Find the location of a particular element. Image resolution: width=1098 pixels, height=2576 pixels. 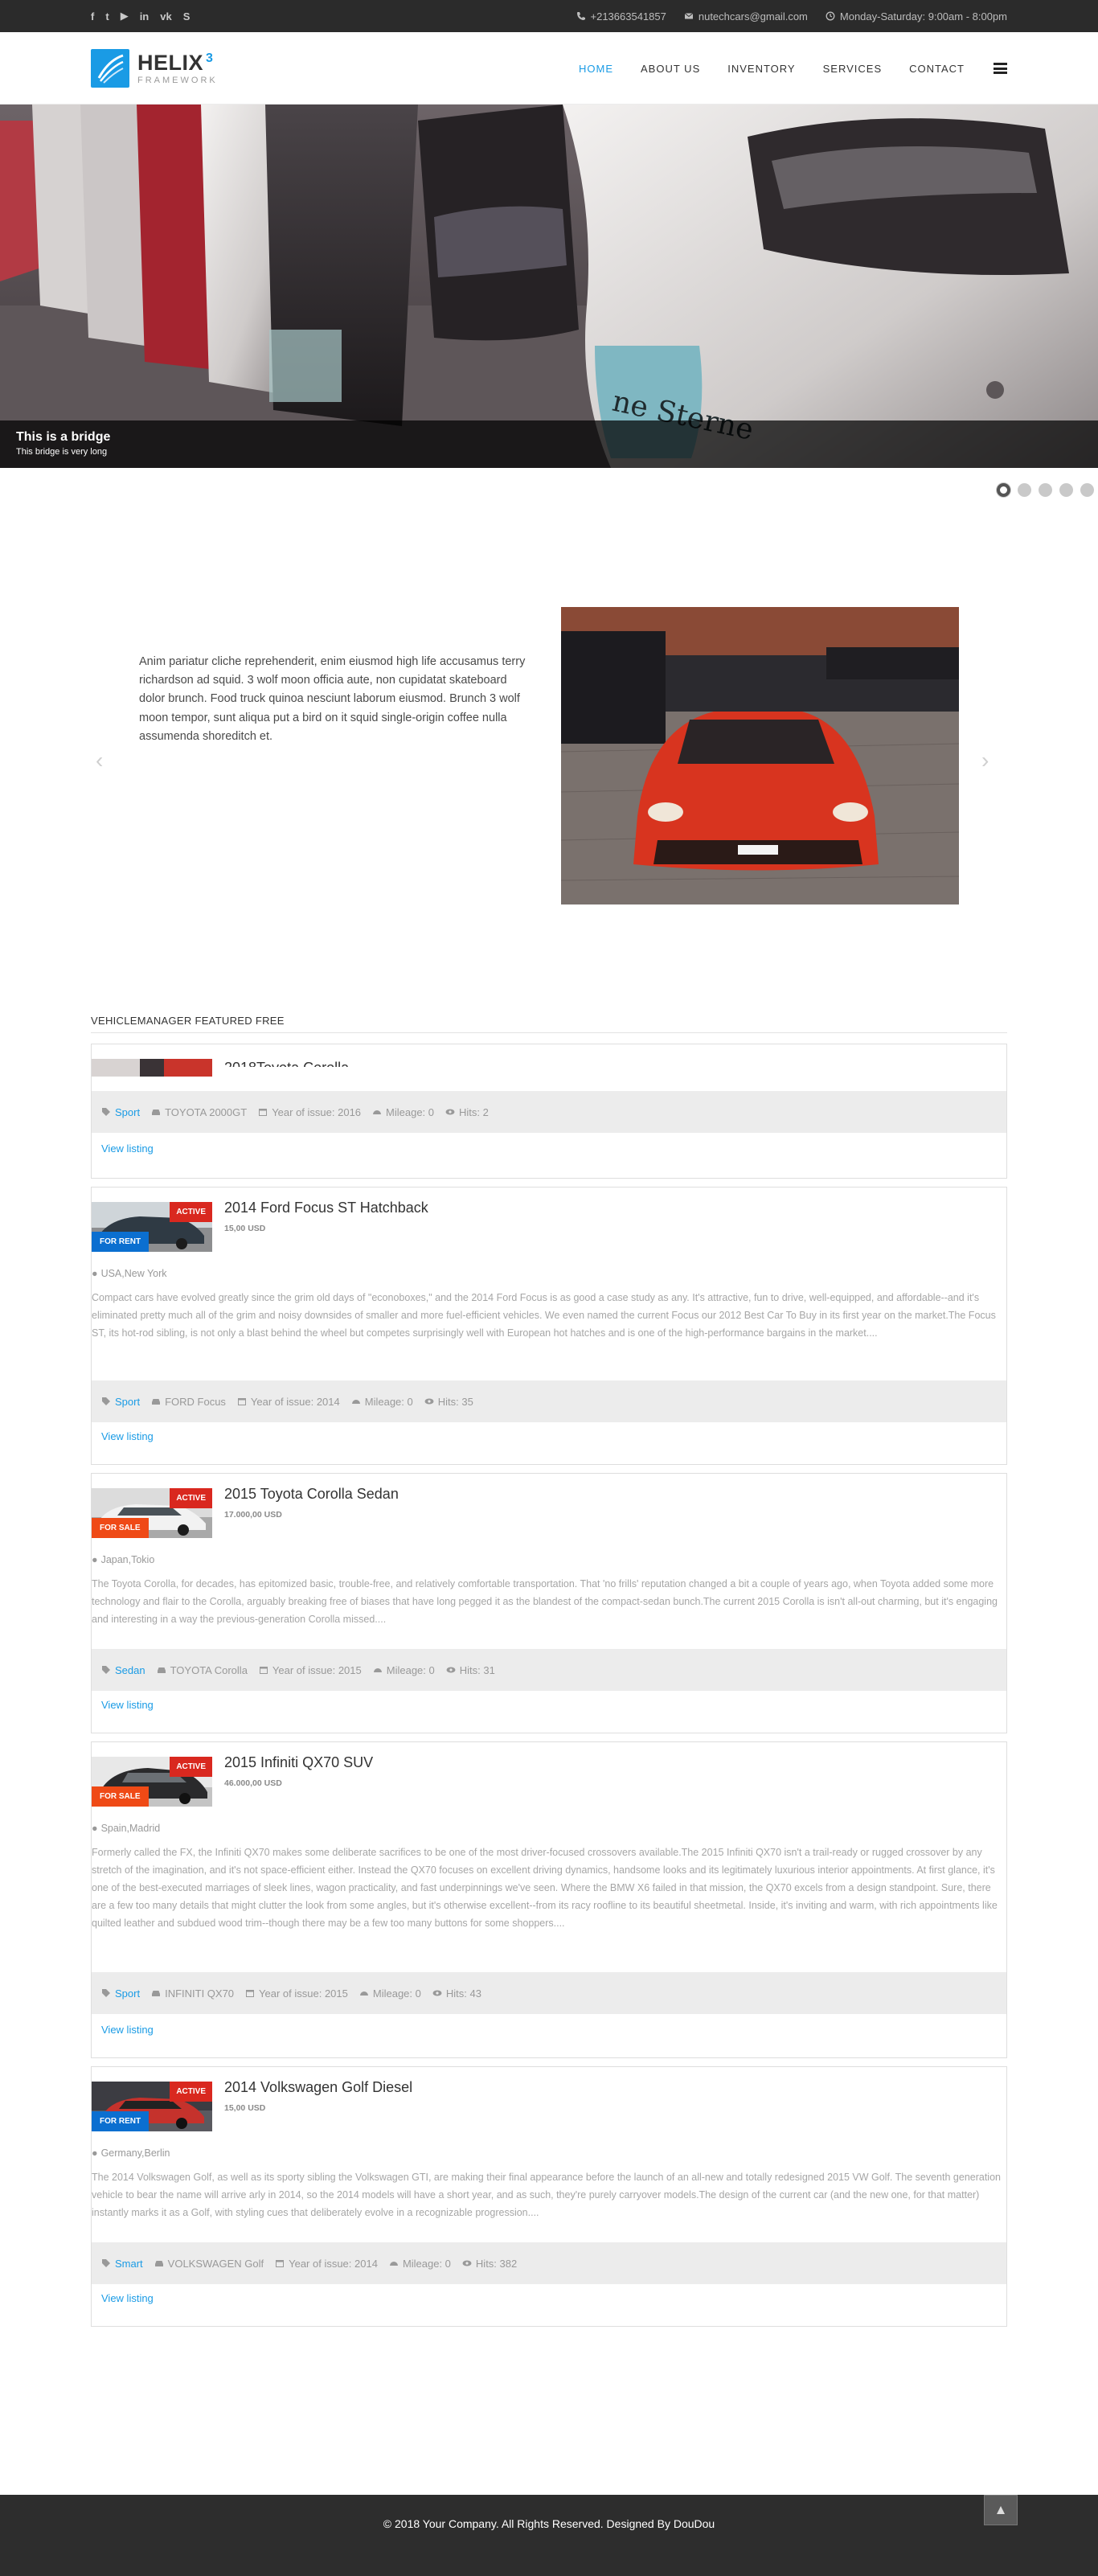

social-links: f t ▶ in vk S is located at coordinates (140, 16).